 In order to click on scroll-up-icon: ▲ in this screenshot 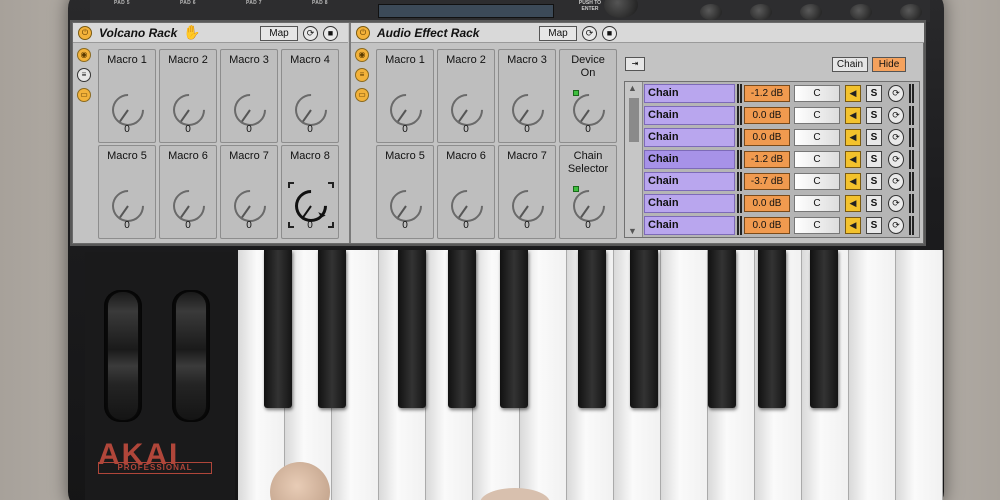, I will do `click(632, 88)`.